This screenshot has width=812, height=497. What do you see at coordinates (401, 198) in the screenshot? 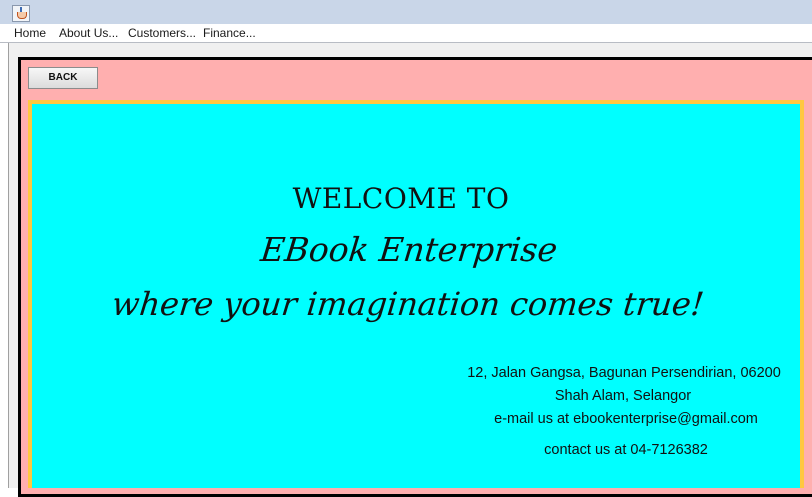
I see `welcome-heading: WELCOME TO` at bounding box center [401, 198].